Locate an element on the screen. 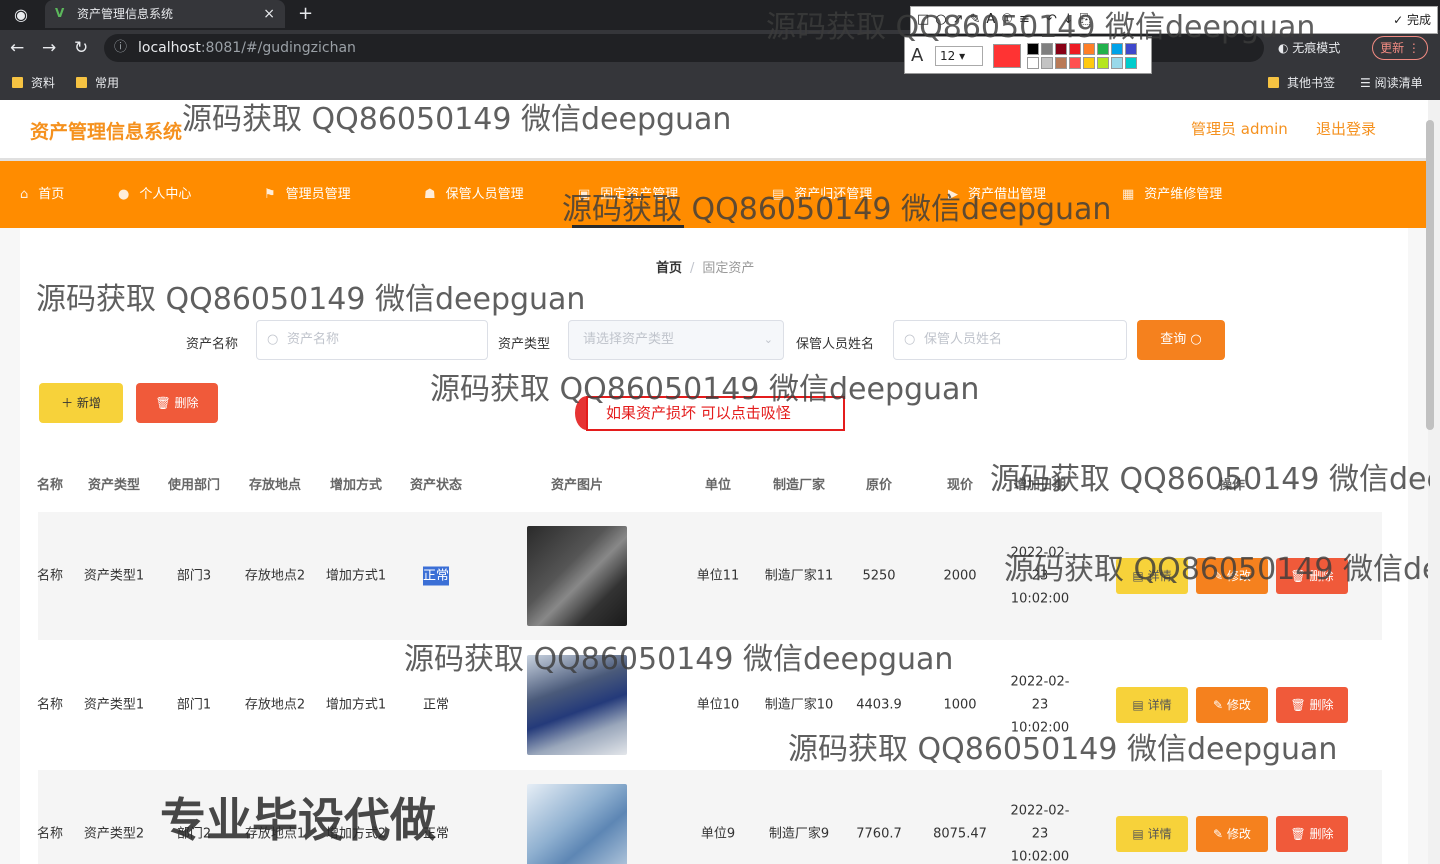 This screenshot has width=1440, height=864. menu-item-profile: ● 个人中心 is located at coordinates (154, 194).